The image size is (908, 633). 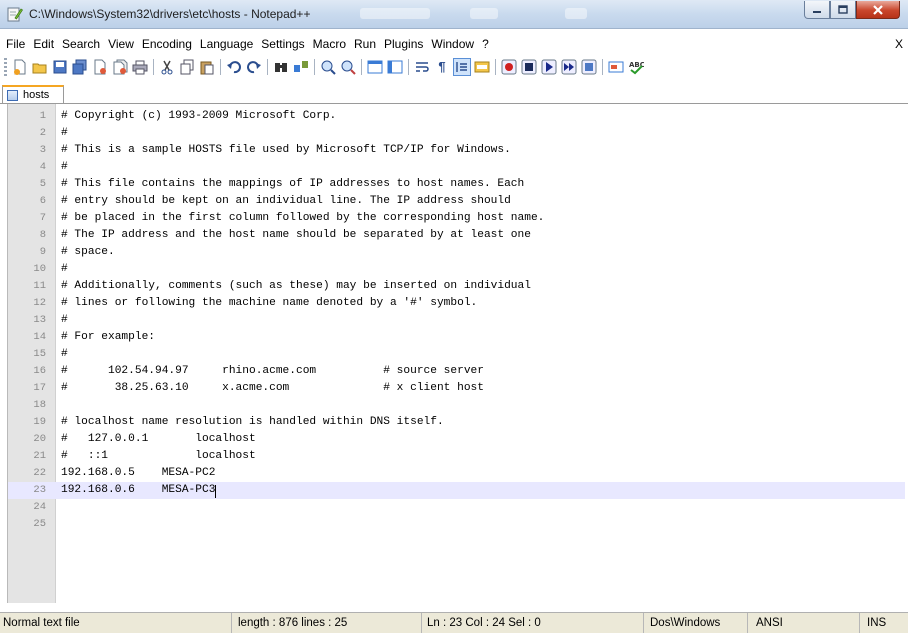 What do you see at coordinates (281, 67) in the screenshot?
I see `find-icon` at bounding box center [281, 67].